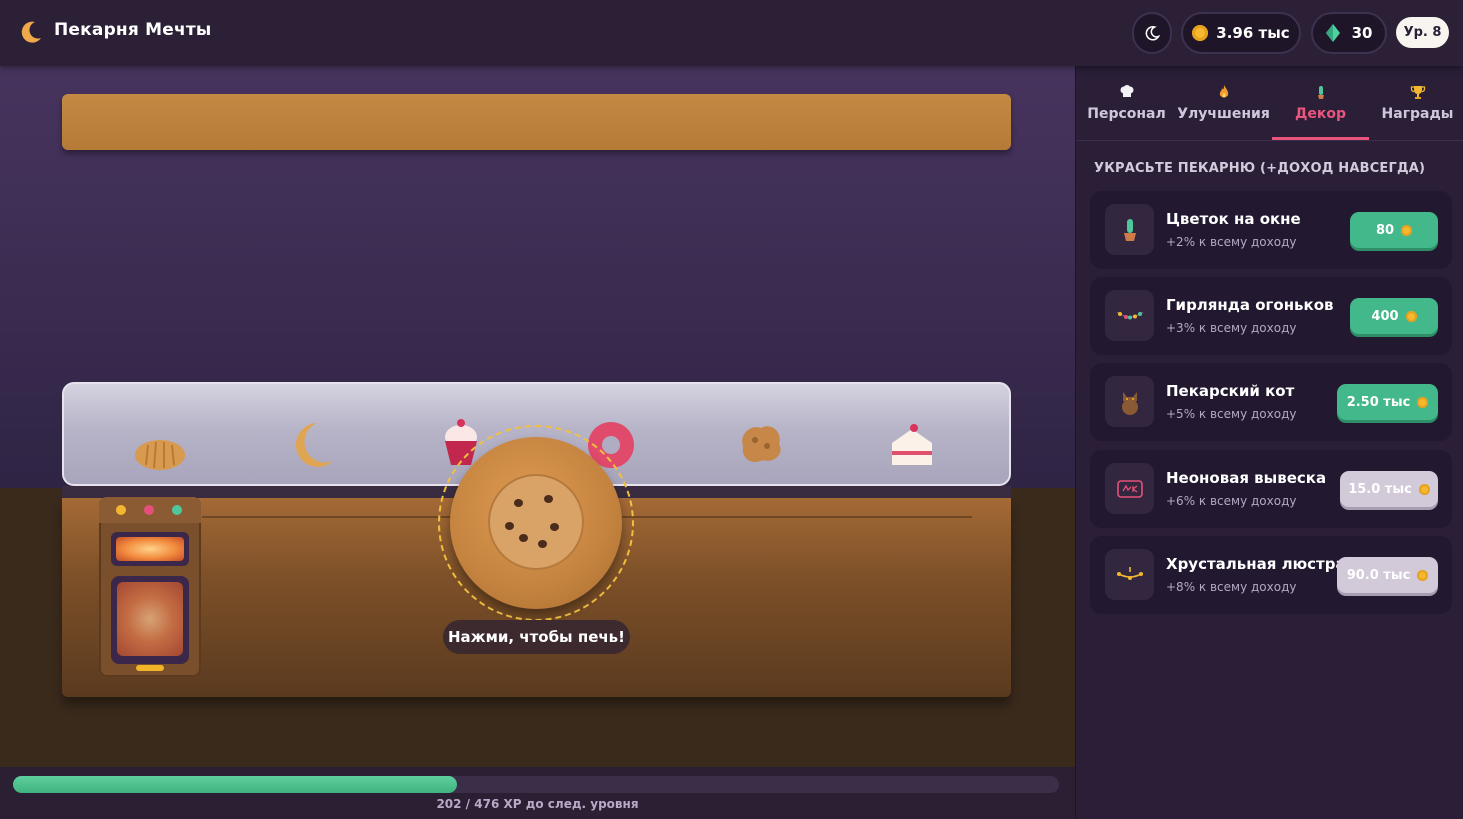 Image resolution: width=1463 pixels, height=819 pixels. What do you see at coordinates (1416, 103) in the screenshot?
I see `tab-rewards: Награды` at bounding box center [1416, 103].